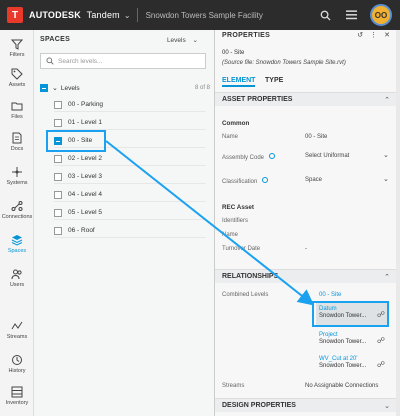  Describe the element at coordinates (352, 341) in the screenshot. I see `relationship-project: Project Snowdon Tower... ☍` at that location.